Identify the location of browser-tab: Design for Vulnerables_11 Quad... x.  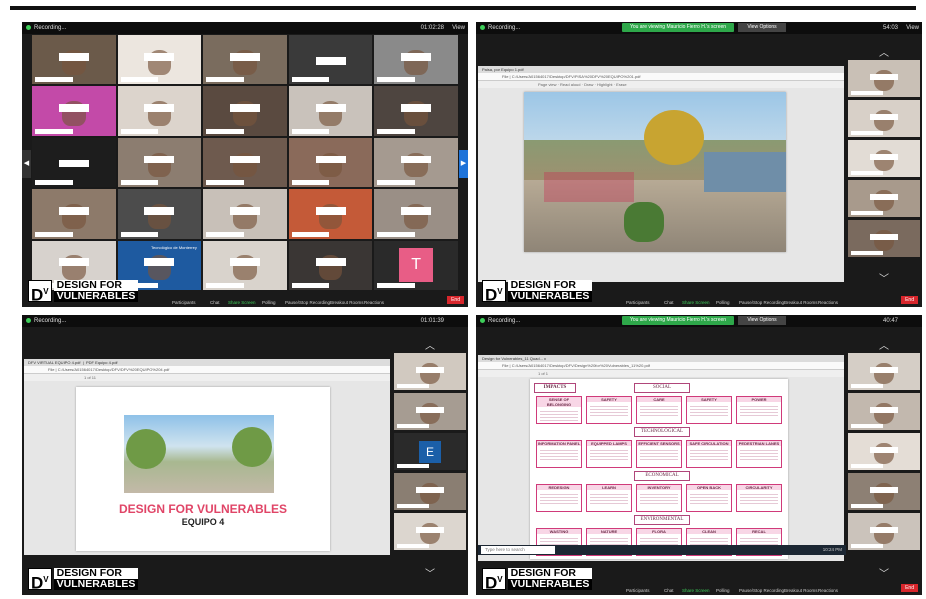
(661, 358).